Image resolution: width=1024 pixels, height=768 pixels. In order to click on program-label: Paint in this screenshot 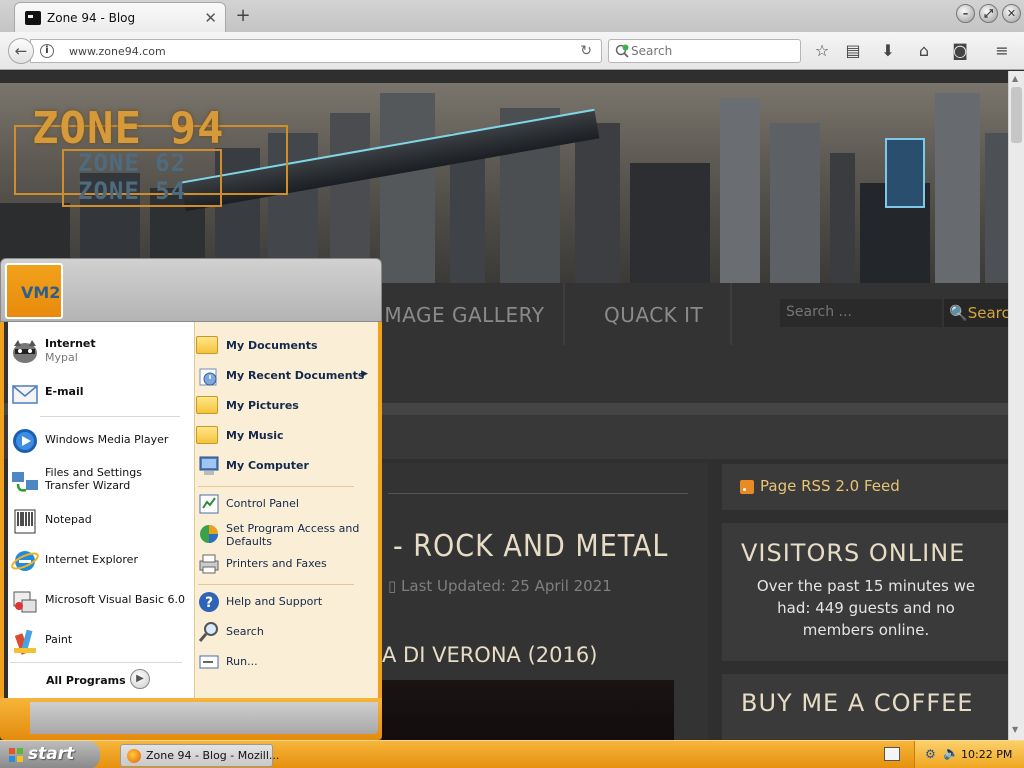, I will do `click(59, 639)`.